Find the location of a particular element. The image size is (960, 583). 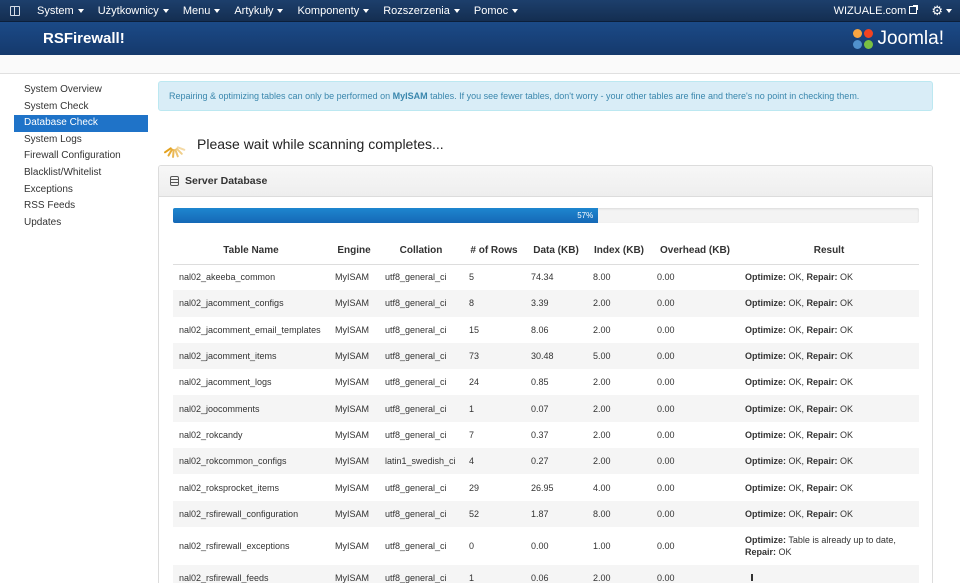

cell-rows: 73 is located at coordinates (494, 356).